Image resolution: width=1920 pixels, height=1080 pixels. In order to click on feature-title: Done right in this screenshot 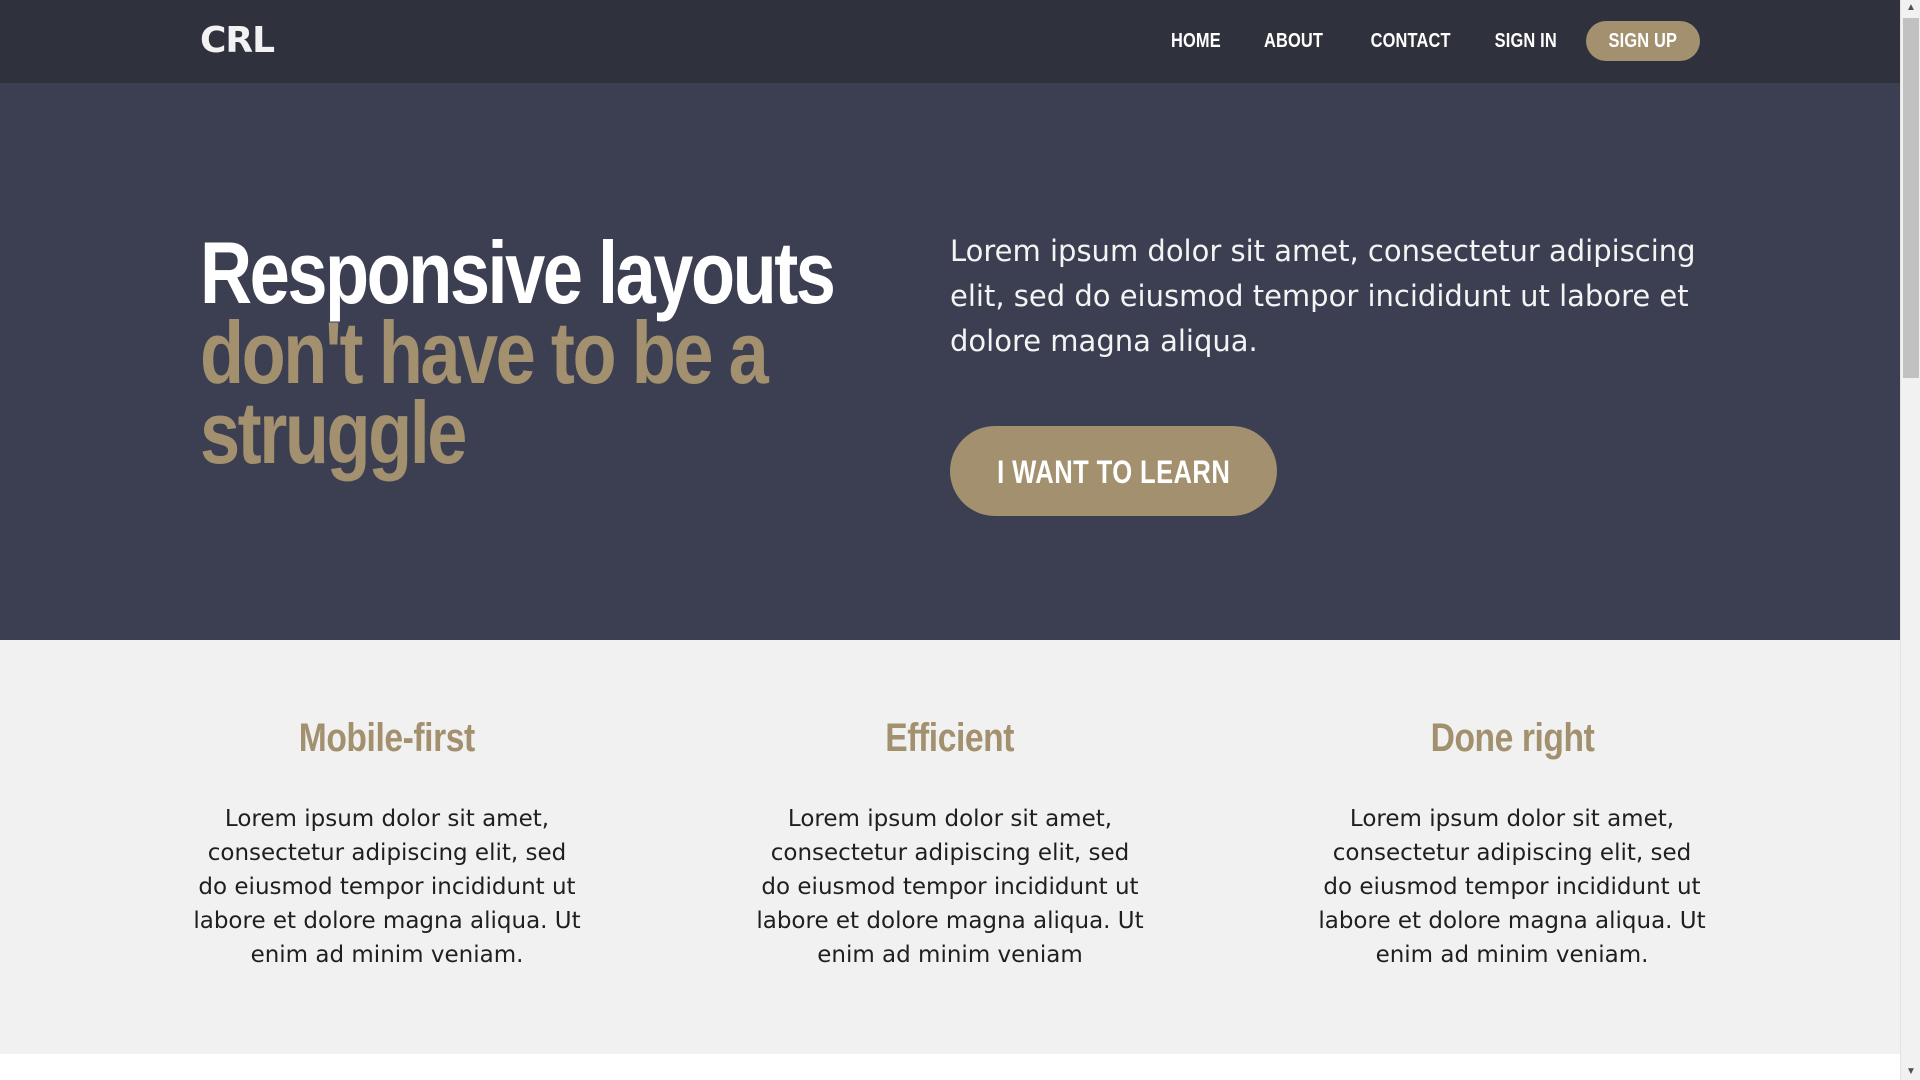, I will do `click(1512, 738)`.